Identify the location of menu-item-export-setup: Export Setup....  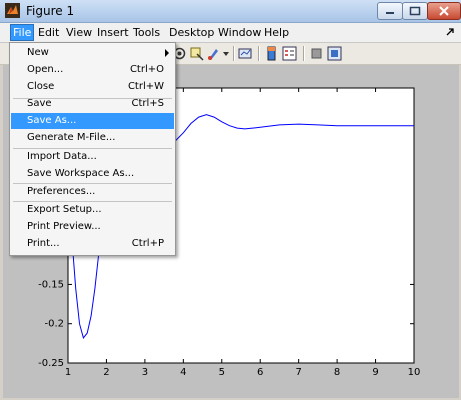
(92, 210).